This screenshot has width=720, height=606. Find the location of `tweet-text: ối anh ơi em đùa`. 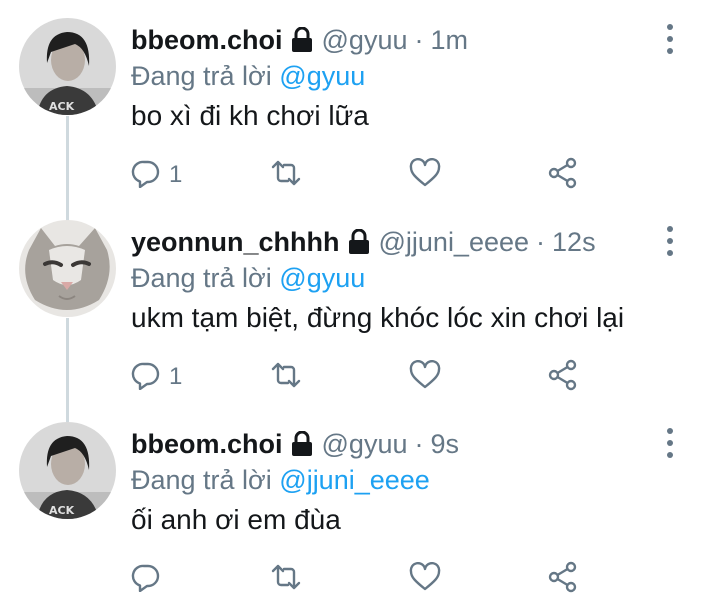

tweet-text: ối anh ơi em đùa is located at coordinates (236, 519).